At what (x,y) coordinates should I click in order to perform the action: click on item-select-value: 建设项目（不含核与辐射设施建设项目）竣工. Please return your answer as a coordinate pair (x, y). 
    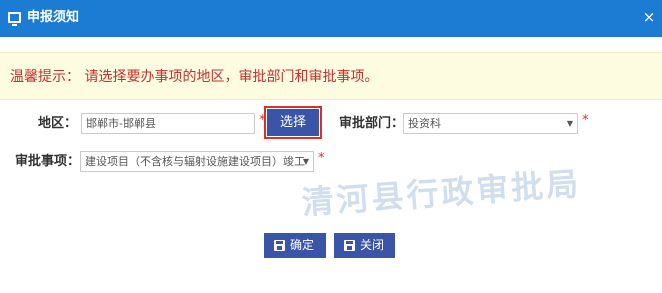
    Looking at the image, I should click on (195, 161).